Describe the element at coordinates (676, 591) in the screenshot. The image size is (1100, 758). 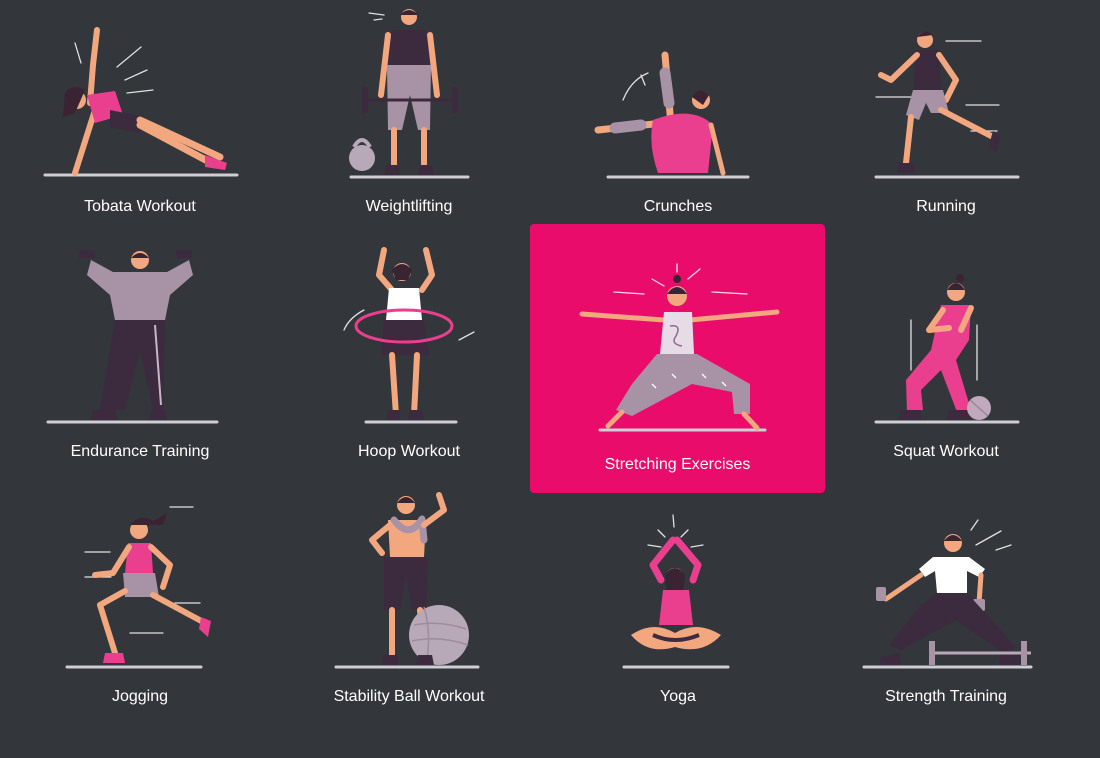
I see `yoga-lotus-figure-icon` at that location.